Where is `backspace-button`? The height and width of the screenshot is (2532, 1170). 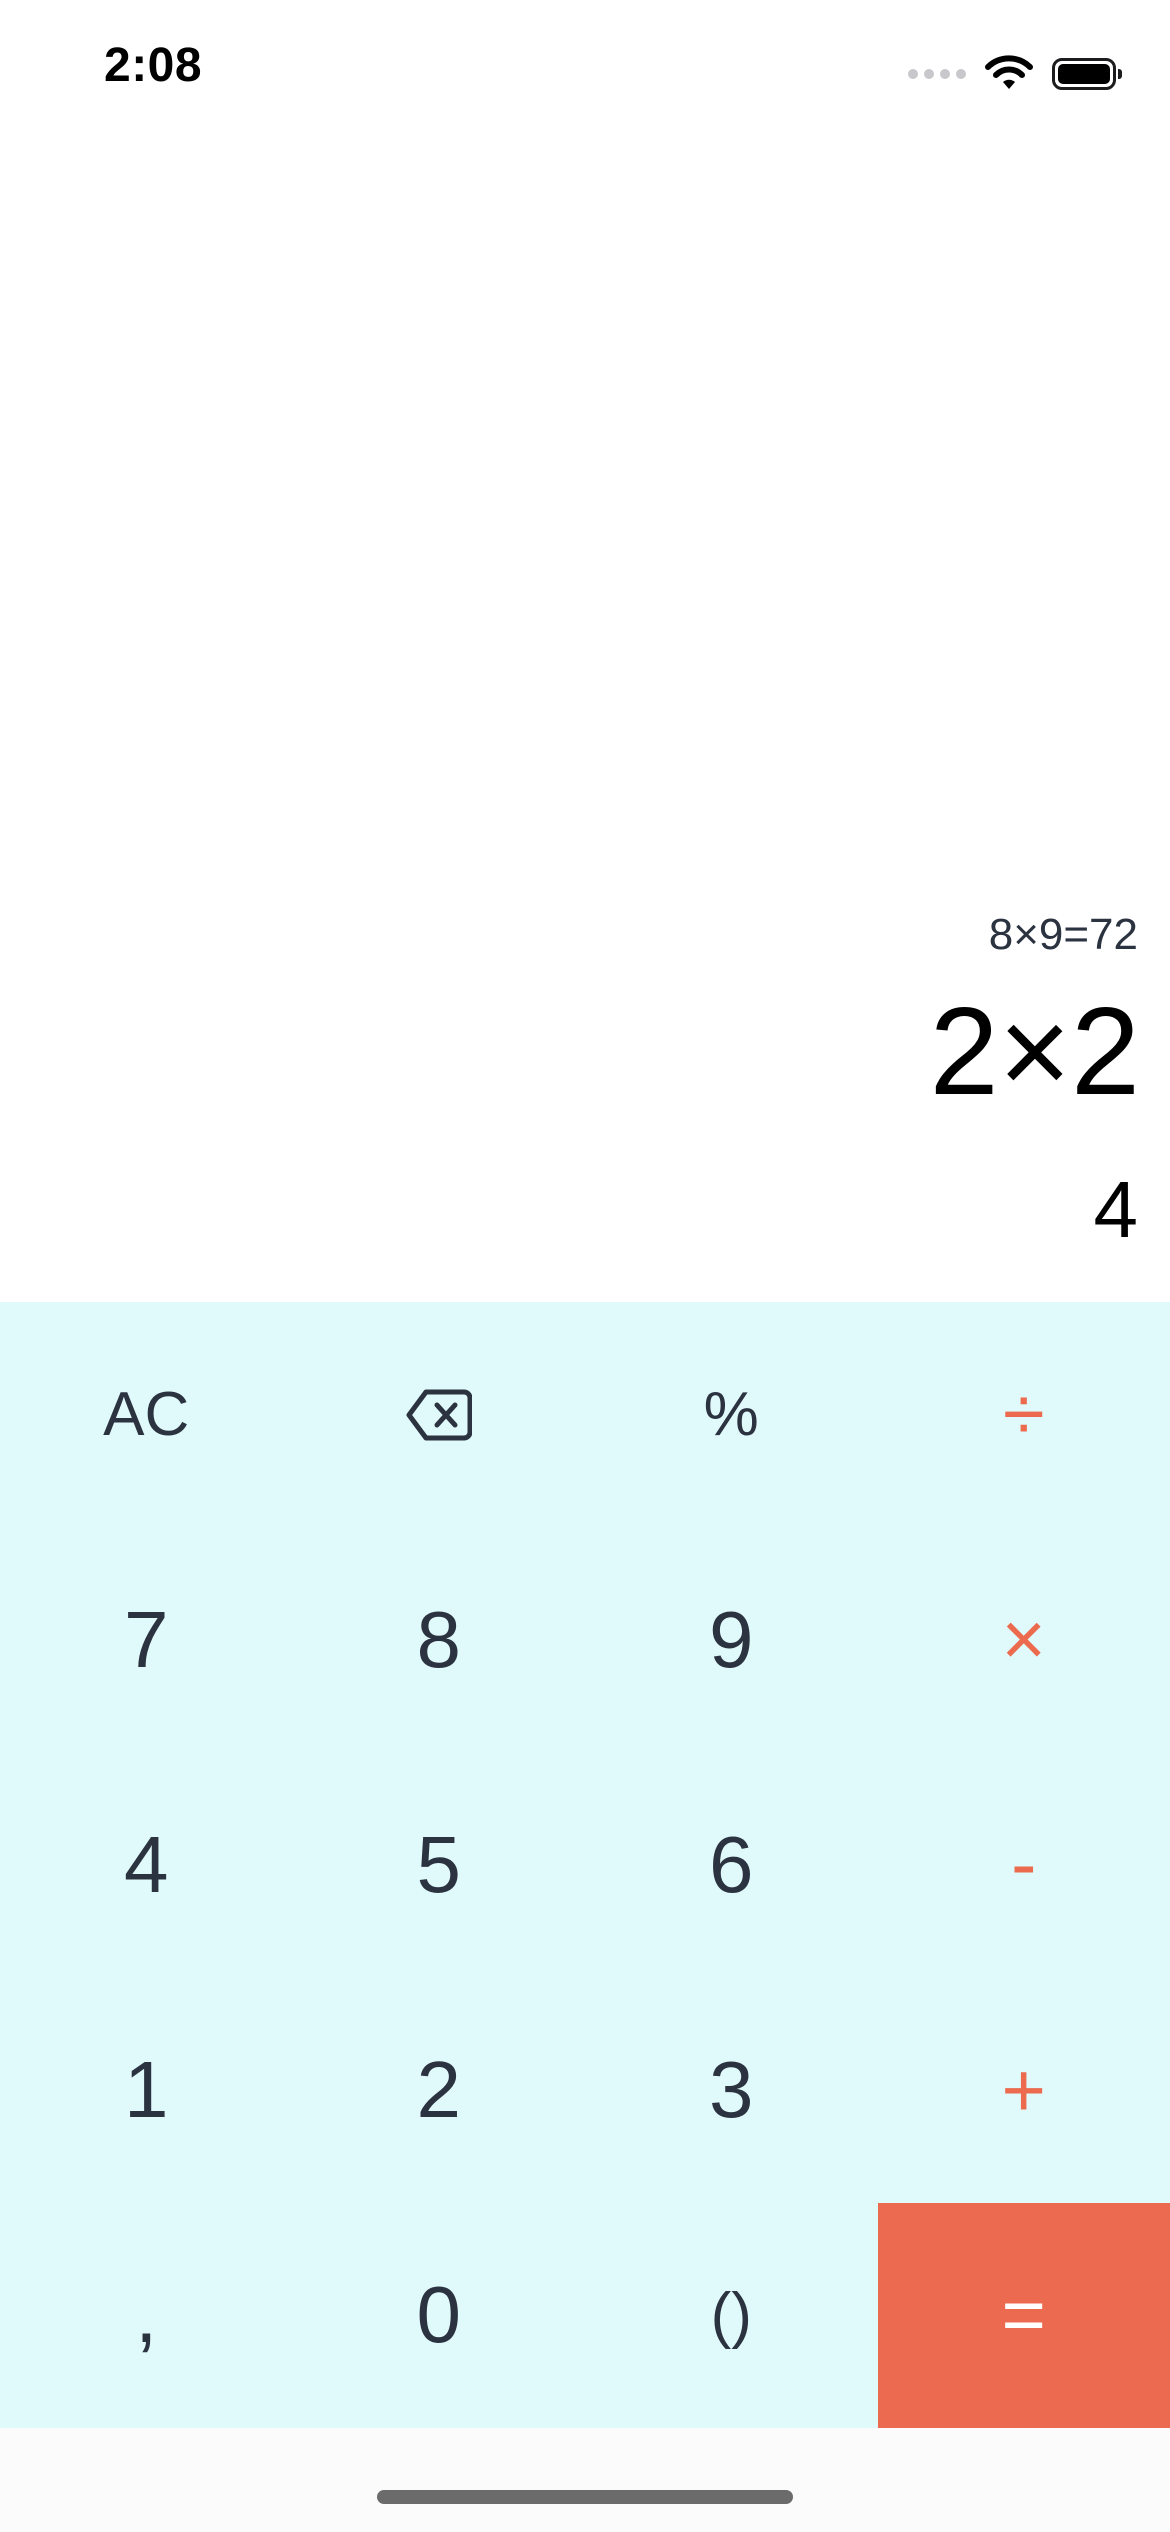
backspace-button is located at coordinates (439, 1414).